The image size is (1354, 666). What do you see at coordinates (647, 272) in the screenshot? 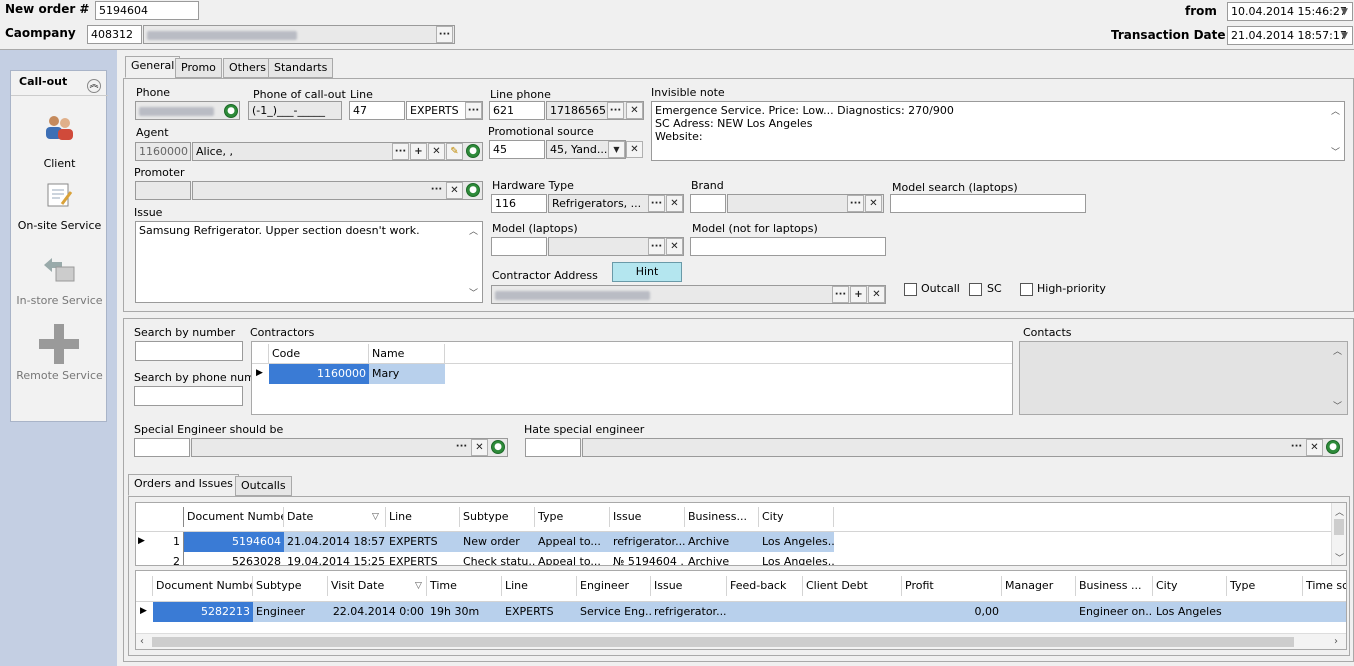
I see `hint-button: Hint` at bounding box center [647, 272].